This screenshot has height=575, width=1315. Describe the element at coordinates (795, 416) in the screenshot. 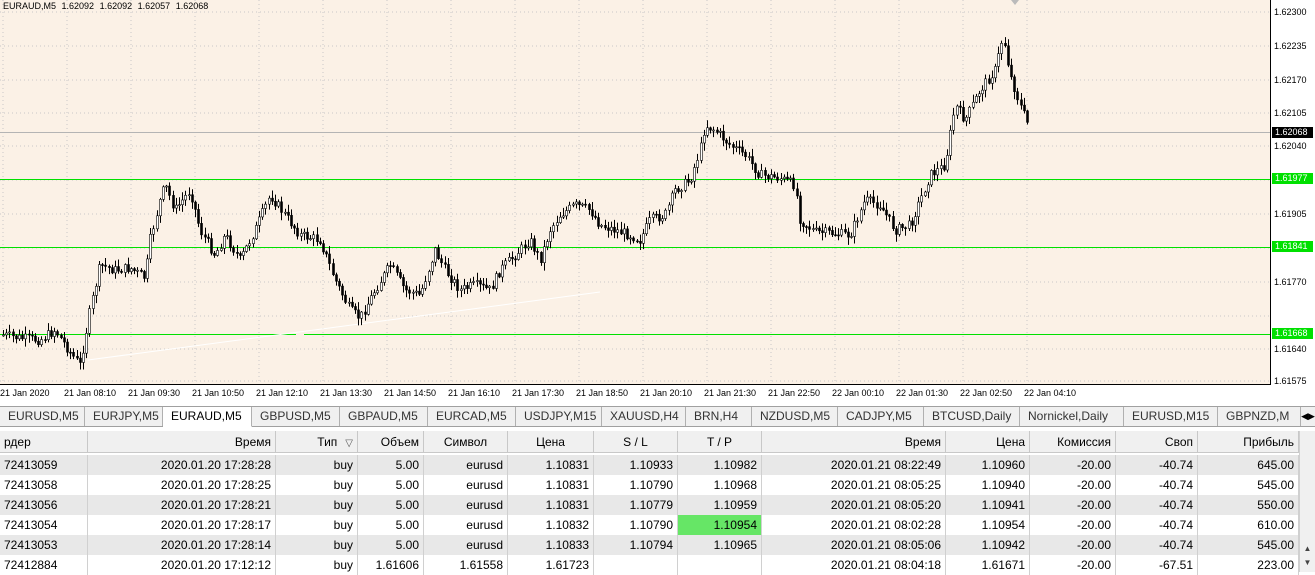

I see `tab-nzdusd-m5: NZDUSD,M5` at that location.